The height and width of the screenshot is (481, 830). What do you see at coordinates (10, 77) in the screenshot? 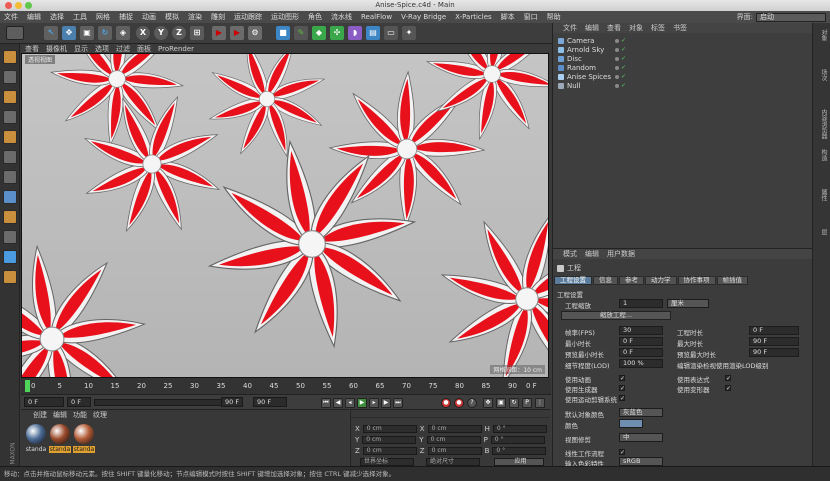
I see `model-mode-icon` at bounding box center [10, 77].